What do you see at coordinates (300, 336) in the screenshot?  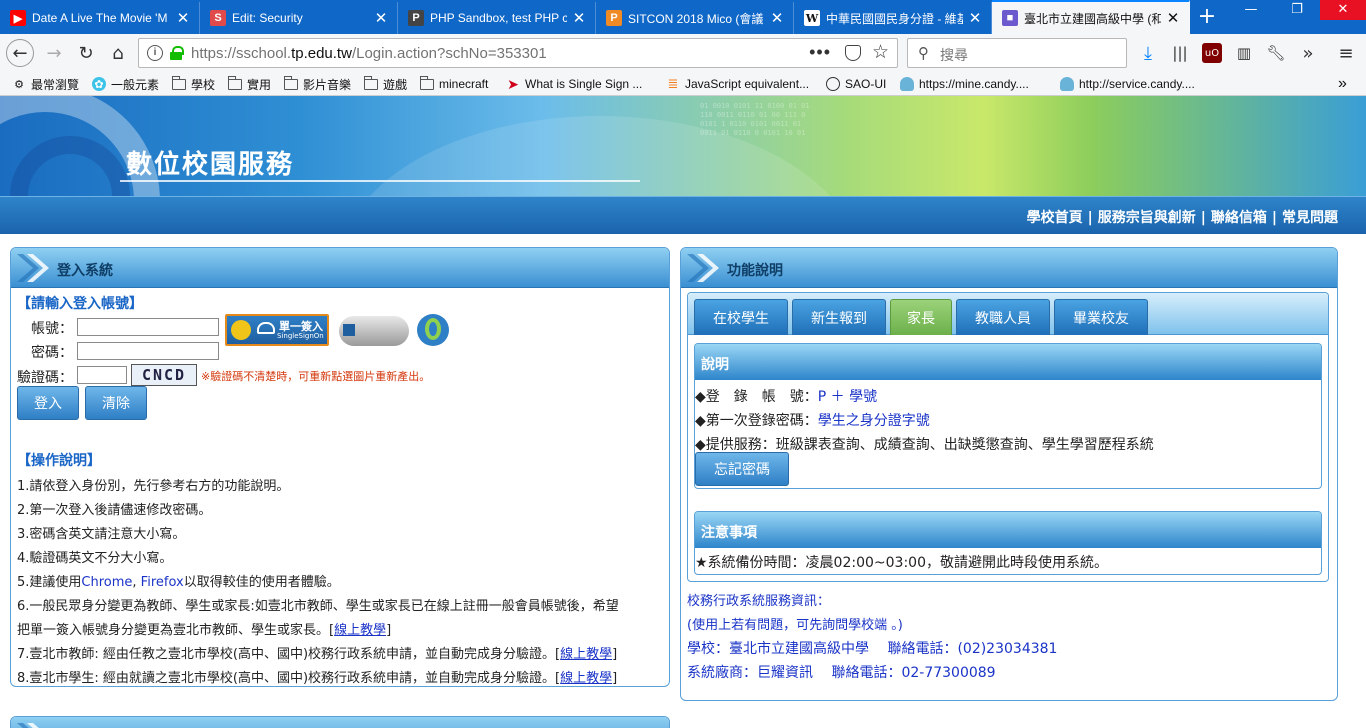 I see `sso-subtitle: SingleSignOn` at bounding box center [300, 336].